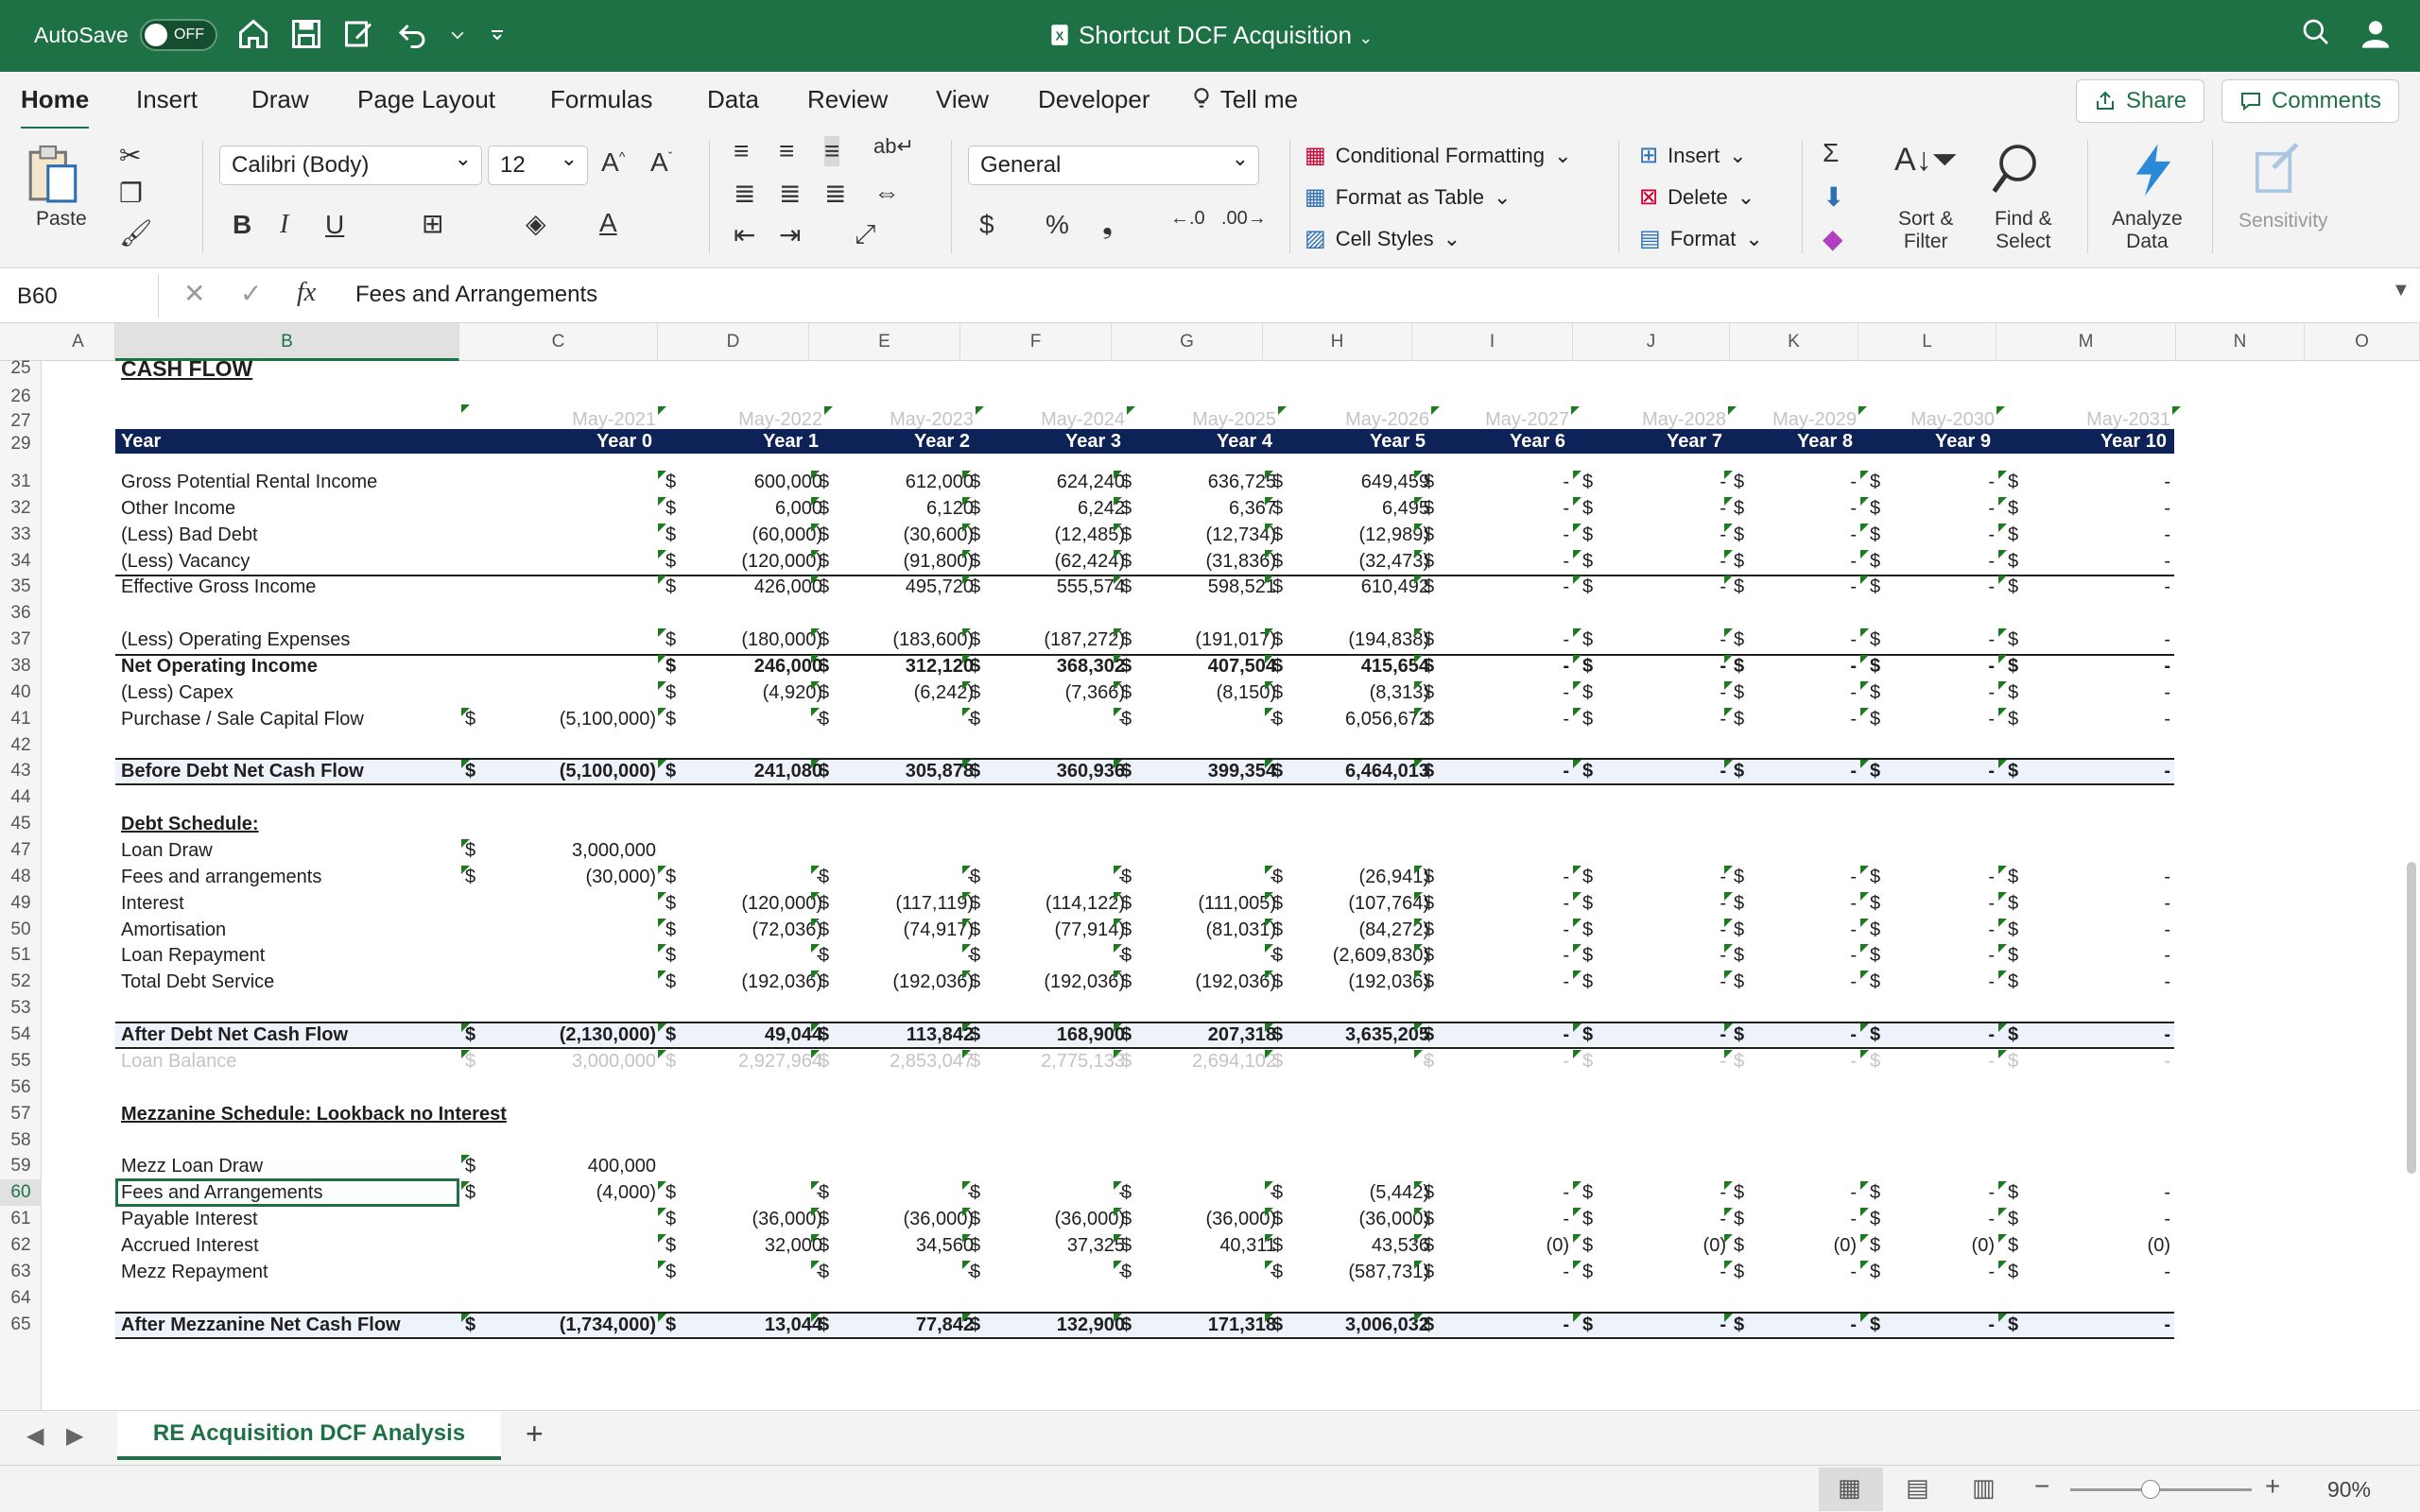  Describe the element at coordinates (1984, 1488) in the screenshot. I see `page-break-view-icon: ▥` at that location.